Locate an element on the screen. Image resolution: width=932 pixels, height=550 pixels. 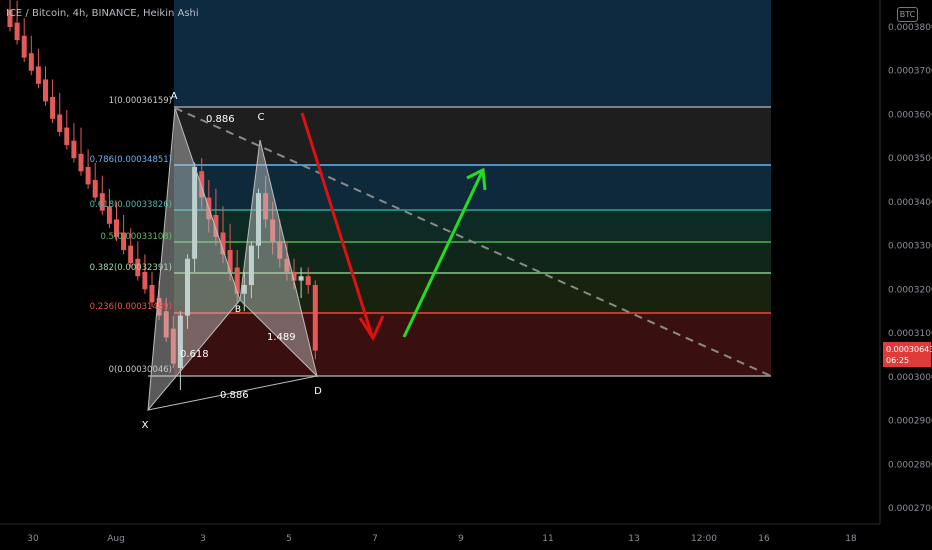
price-tick: 0.00032000 is located at coordinates (910, 290).